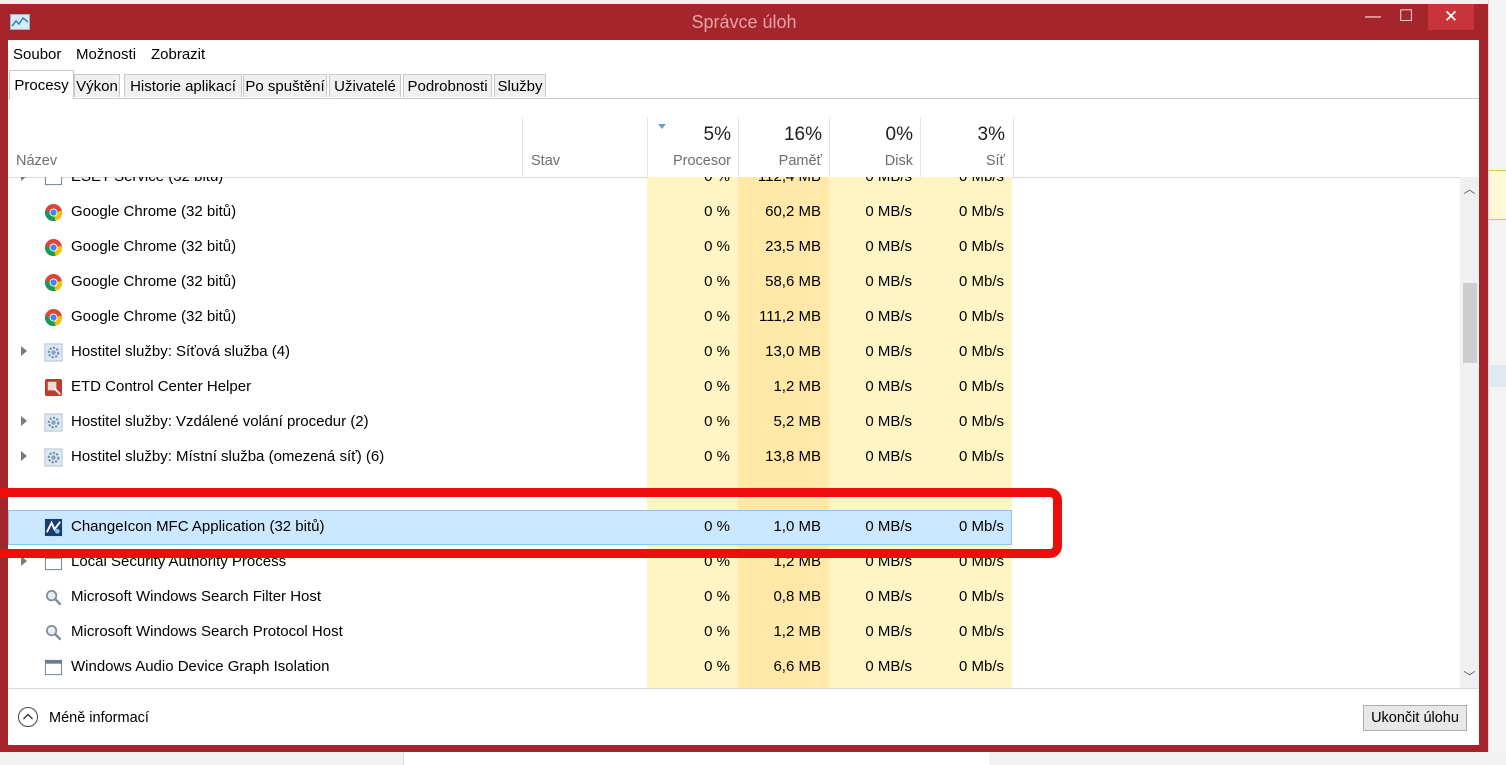 The image size is (1506, 765). Describe the element at coordinates (696, 758) in the screenshot. I see `background-panel` at that location.